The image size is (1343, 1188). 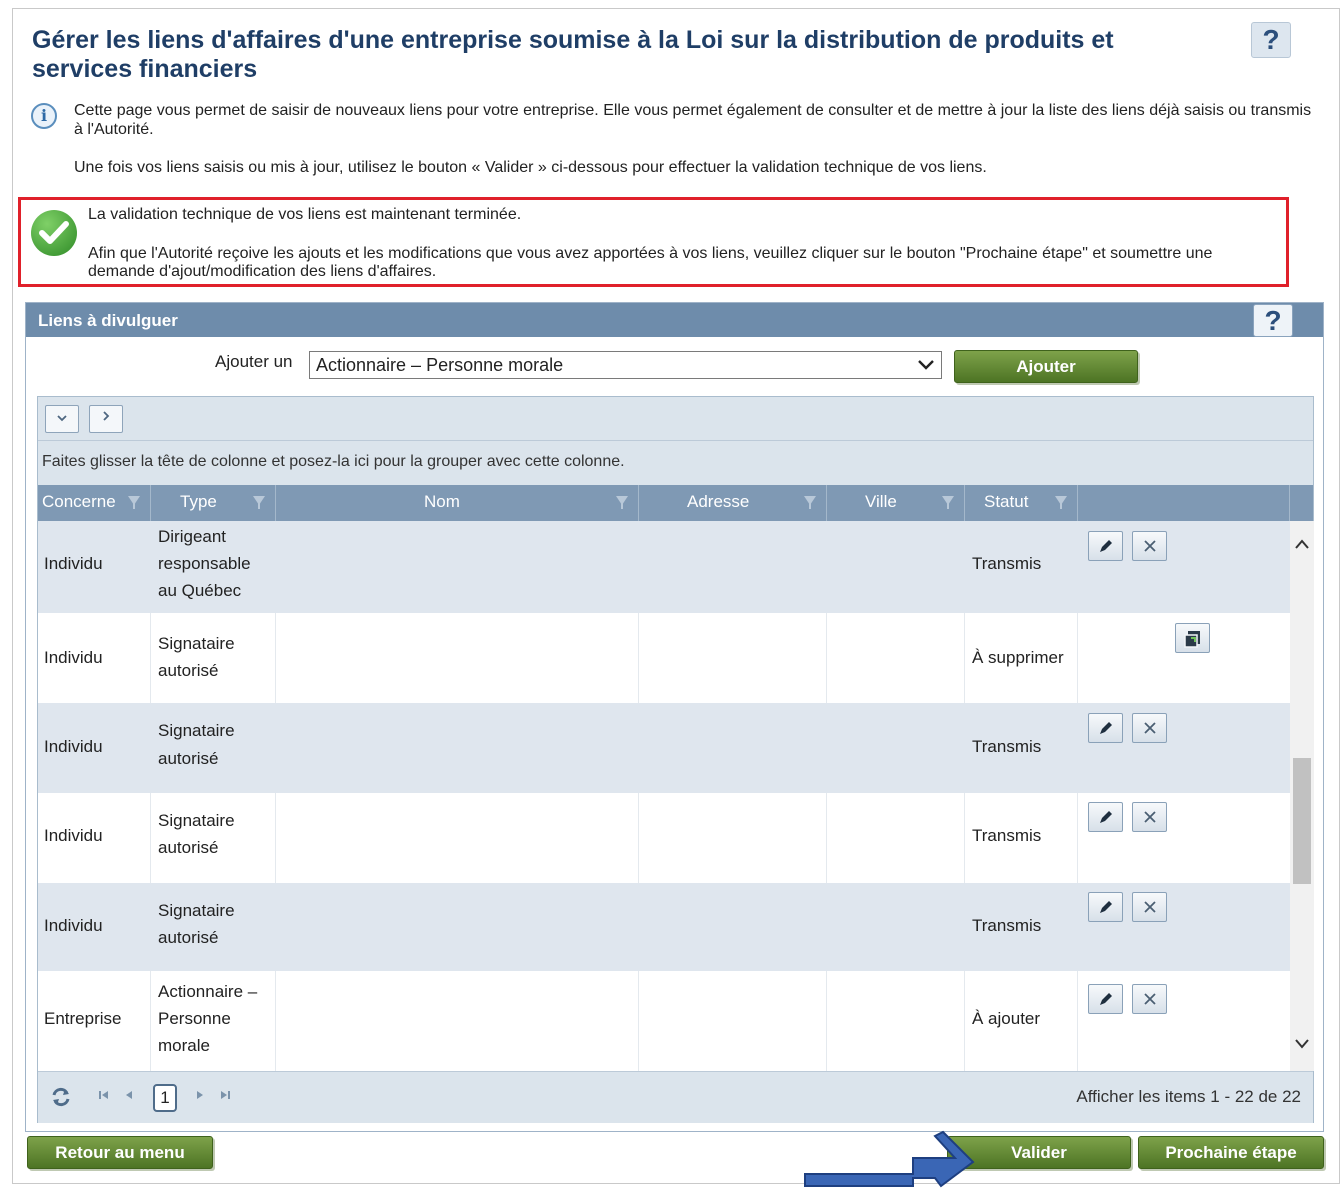 What do you see at coordinates (675, 419) in the screenshot?
I see `grid-toolbar` at bounding box center [675, 419].